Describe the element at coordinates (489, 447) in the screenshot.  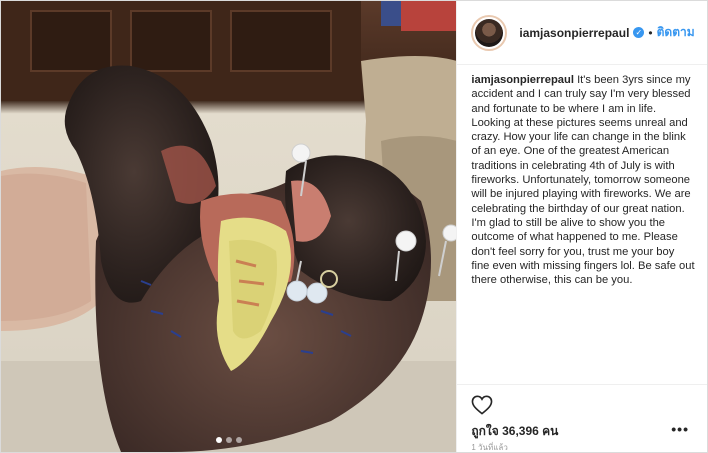
I see `post-timestamp: 1 วันที่แล้ว` at that location.